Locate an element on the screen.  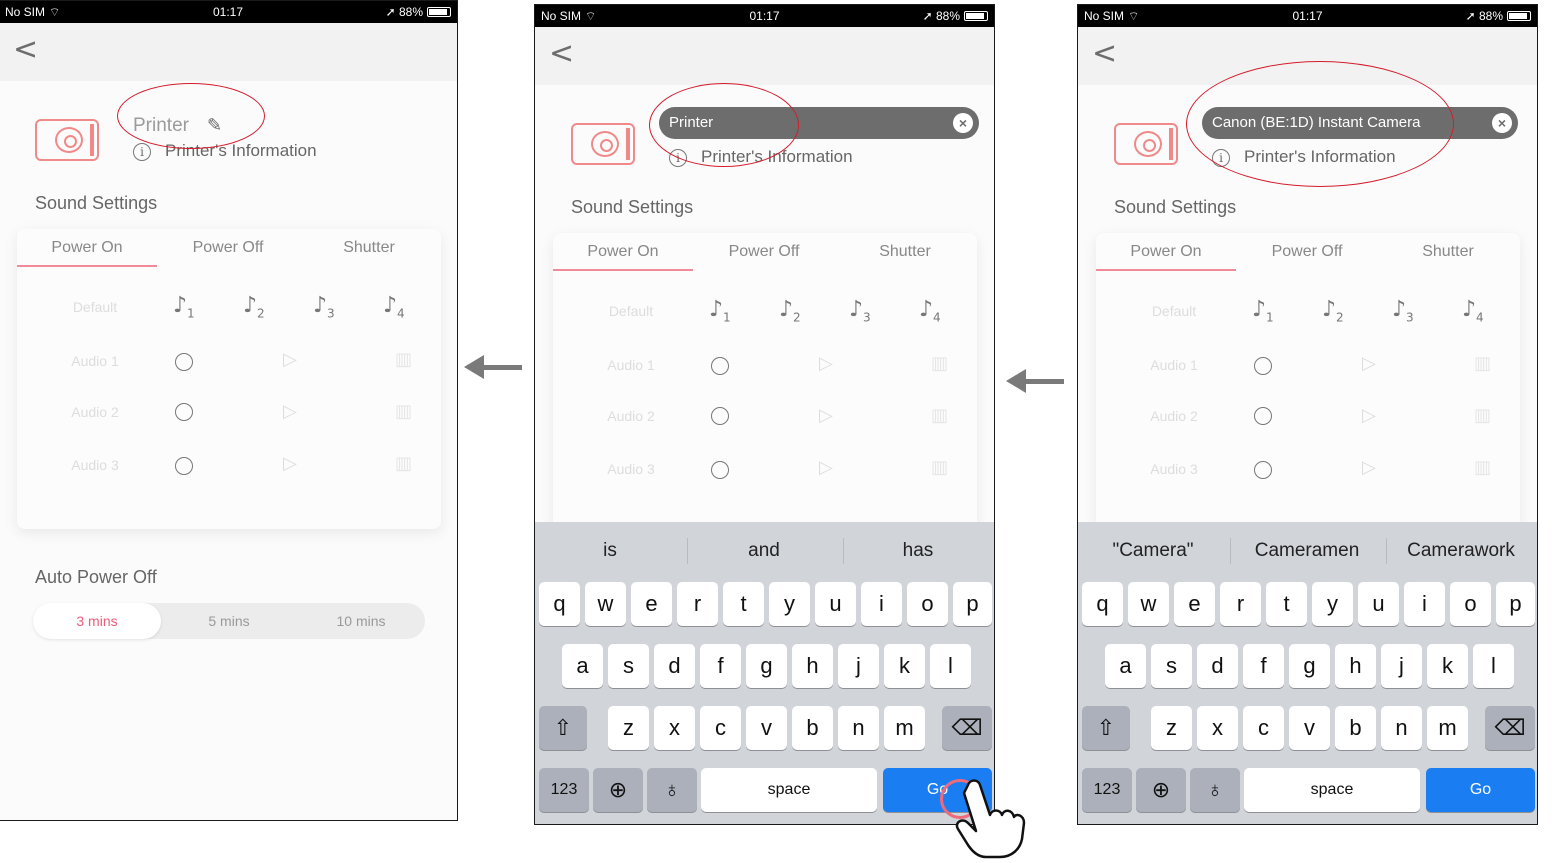
key-l: l is located at coordinates (1493, 666).